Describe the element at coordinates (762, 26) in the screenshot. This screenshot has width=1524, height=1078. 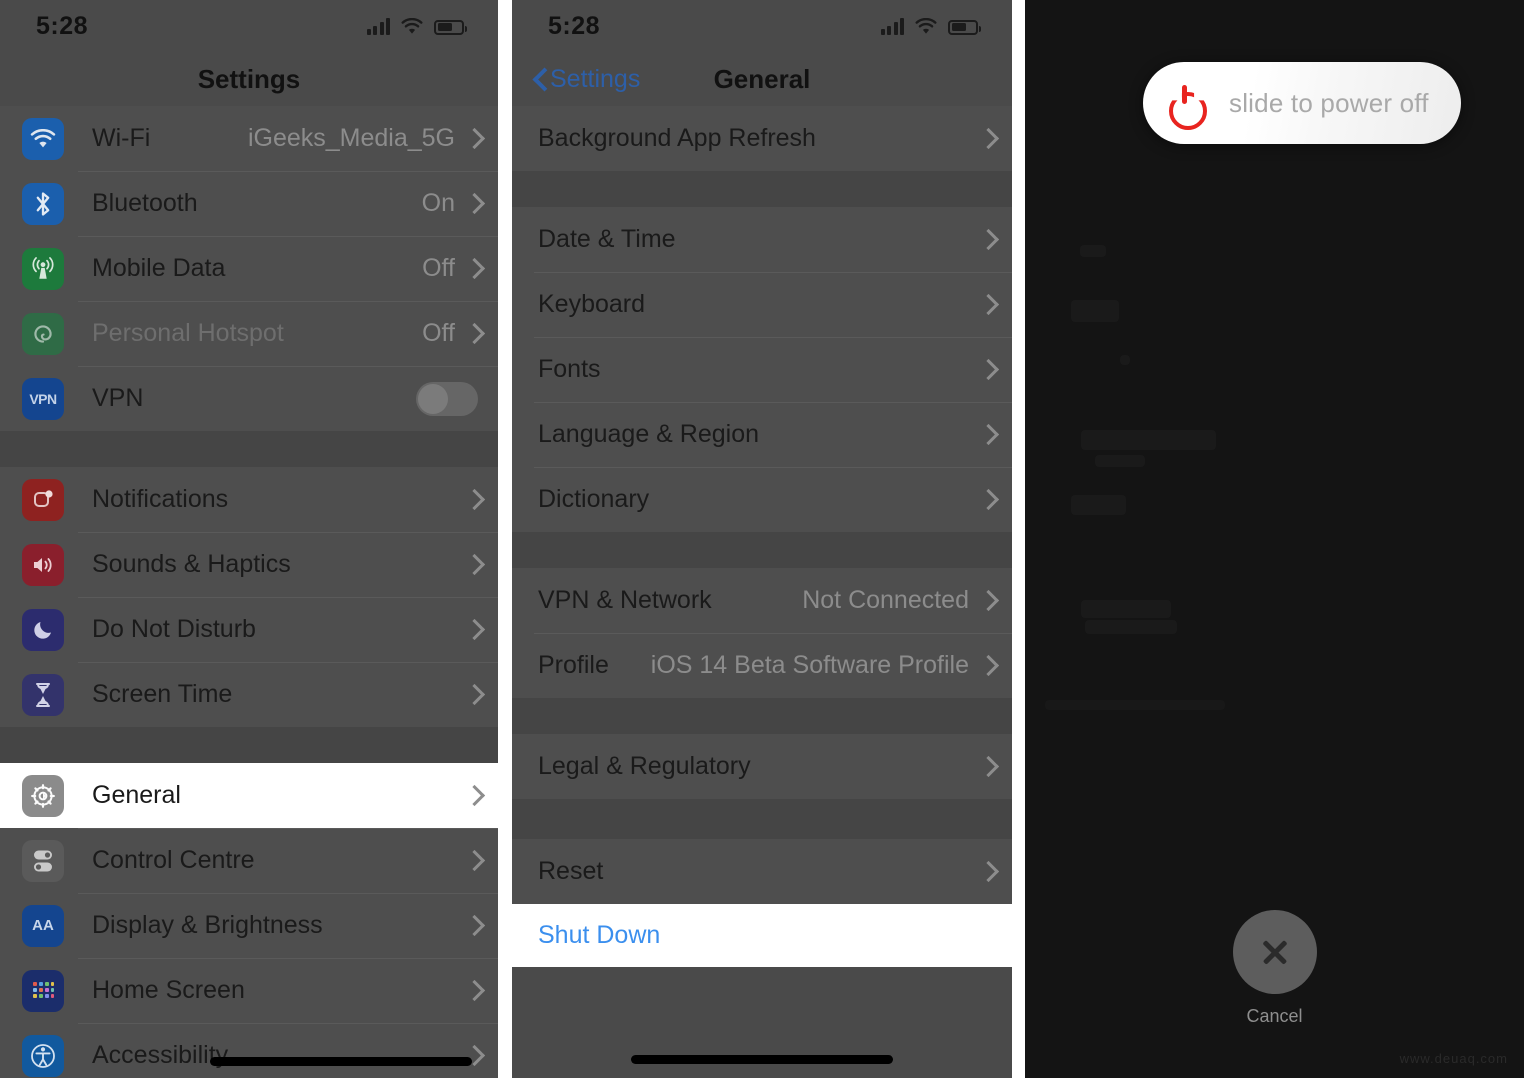
I see `status-bar: 5:28` at that location.